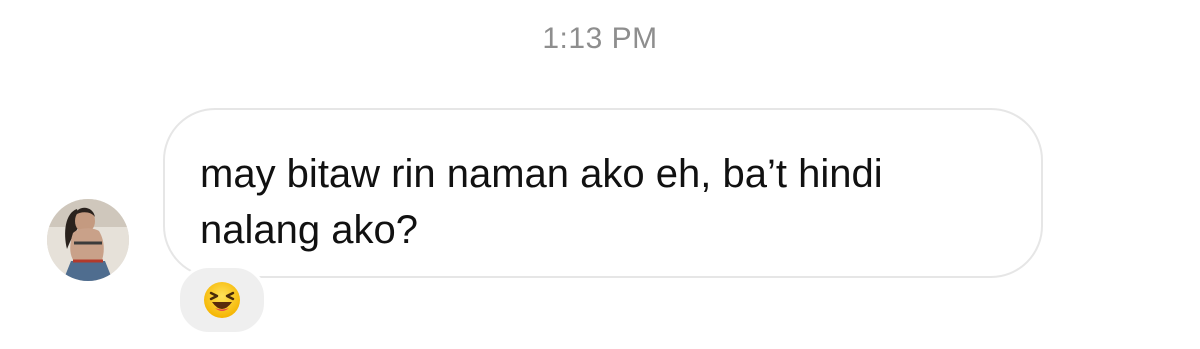  I want to click on message-reaction, so click(222, 300).